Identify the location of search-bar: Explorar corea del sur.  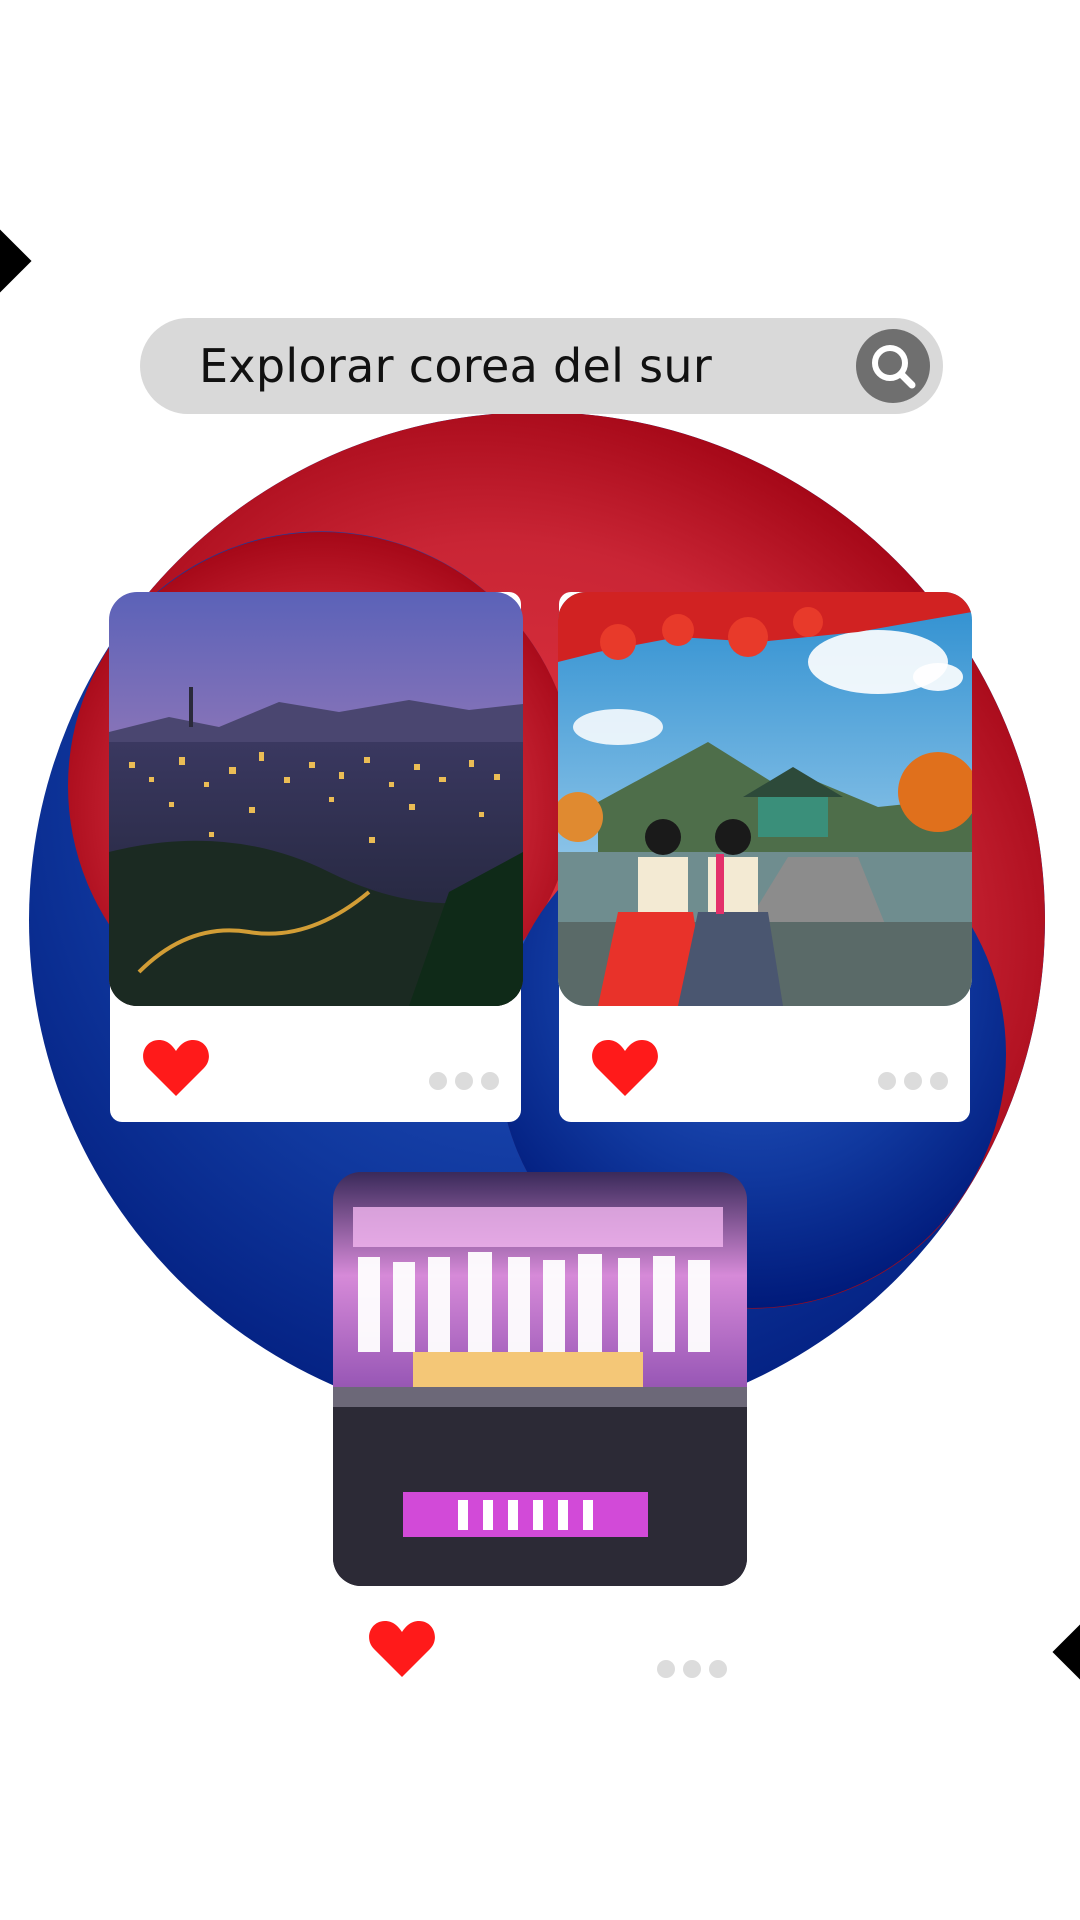
(541, 366).